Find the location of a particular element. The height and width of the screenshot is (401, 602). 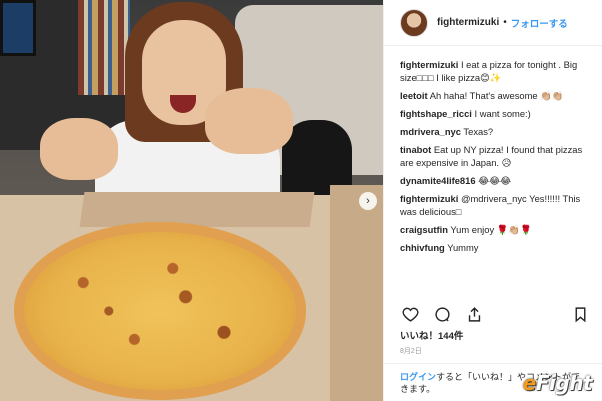

chevron-right-icon: › is located at coordinates (368, 201).